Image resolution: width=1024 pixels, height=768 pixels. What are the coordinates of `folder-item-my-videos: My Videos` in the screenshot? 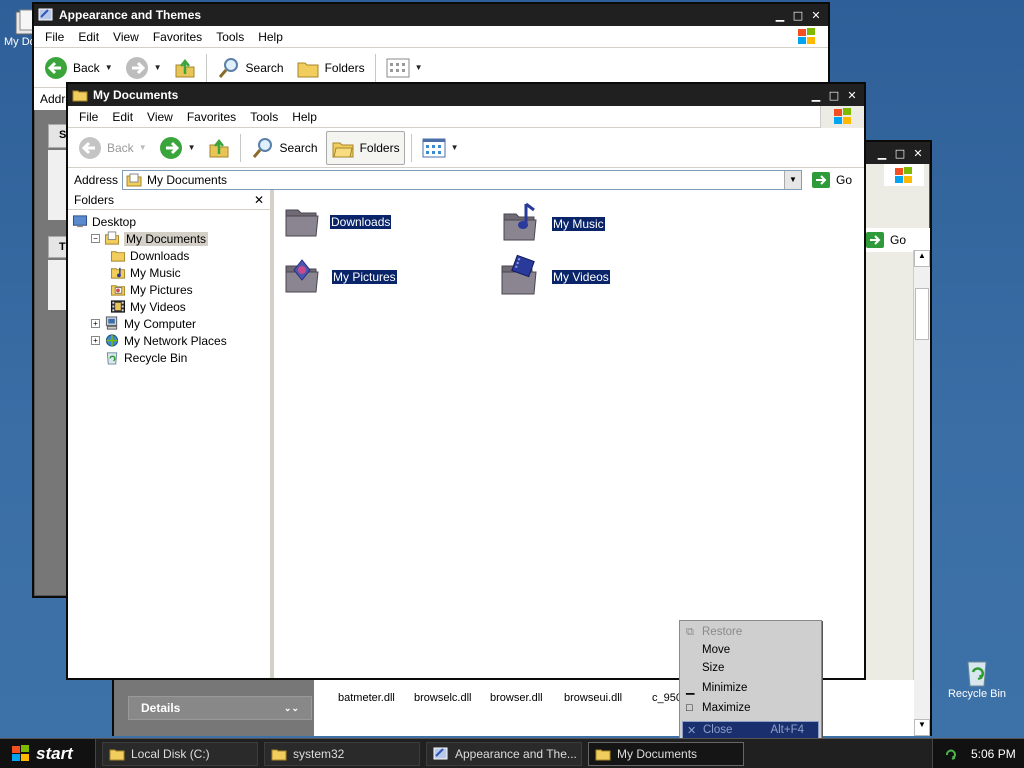 It's located at (554, 277).